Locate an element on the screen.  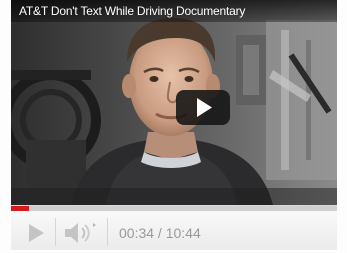
volume-button is located at coordinates (80, 233).